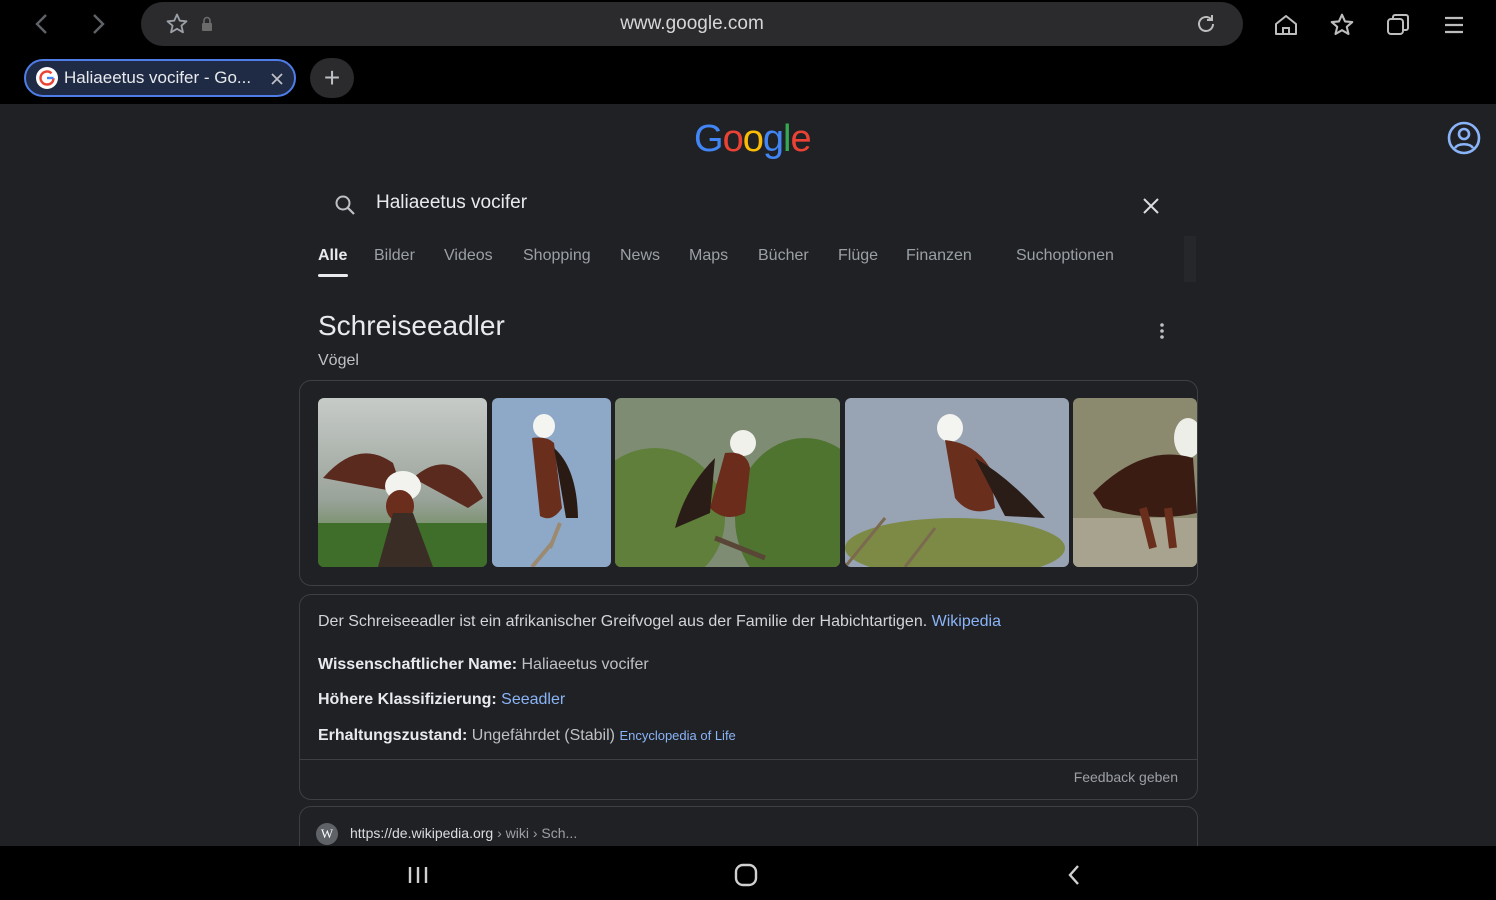 The height and width of the screenshot is (900, 1496). I want to click on fact-label: Höhere Klassifizierung:, so click(407, 699).